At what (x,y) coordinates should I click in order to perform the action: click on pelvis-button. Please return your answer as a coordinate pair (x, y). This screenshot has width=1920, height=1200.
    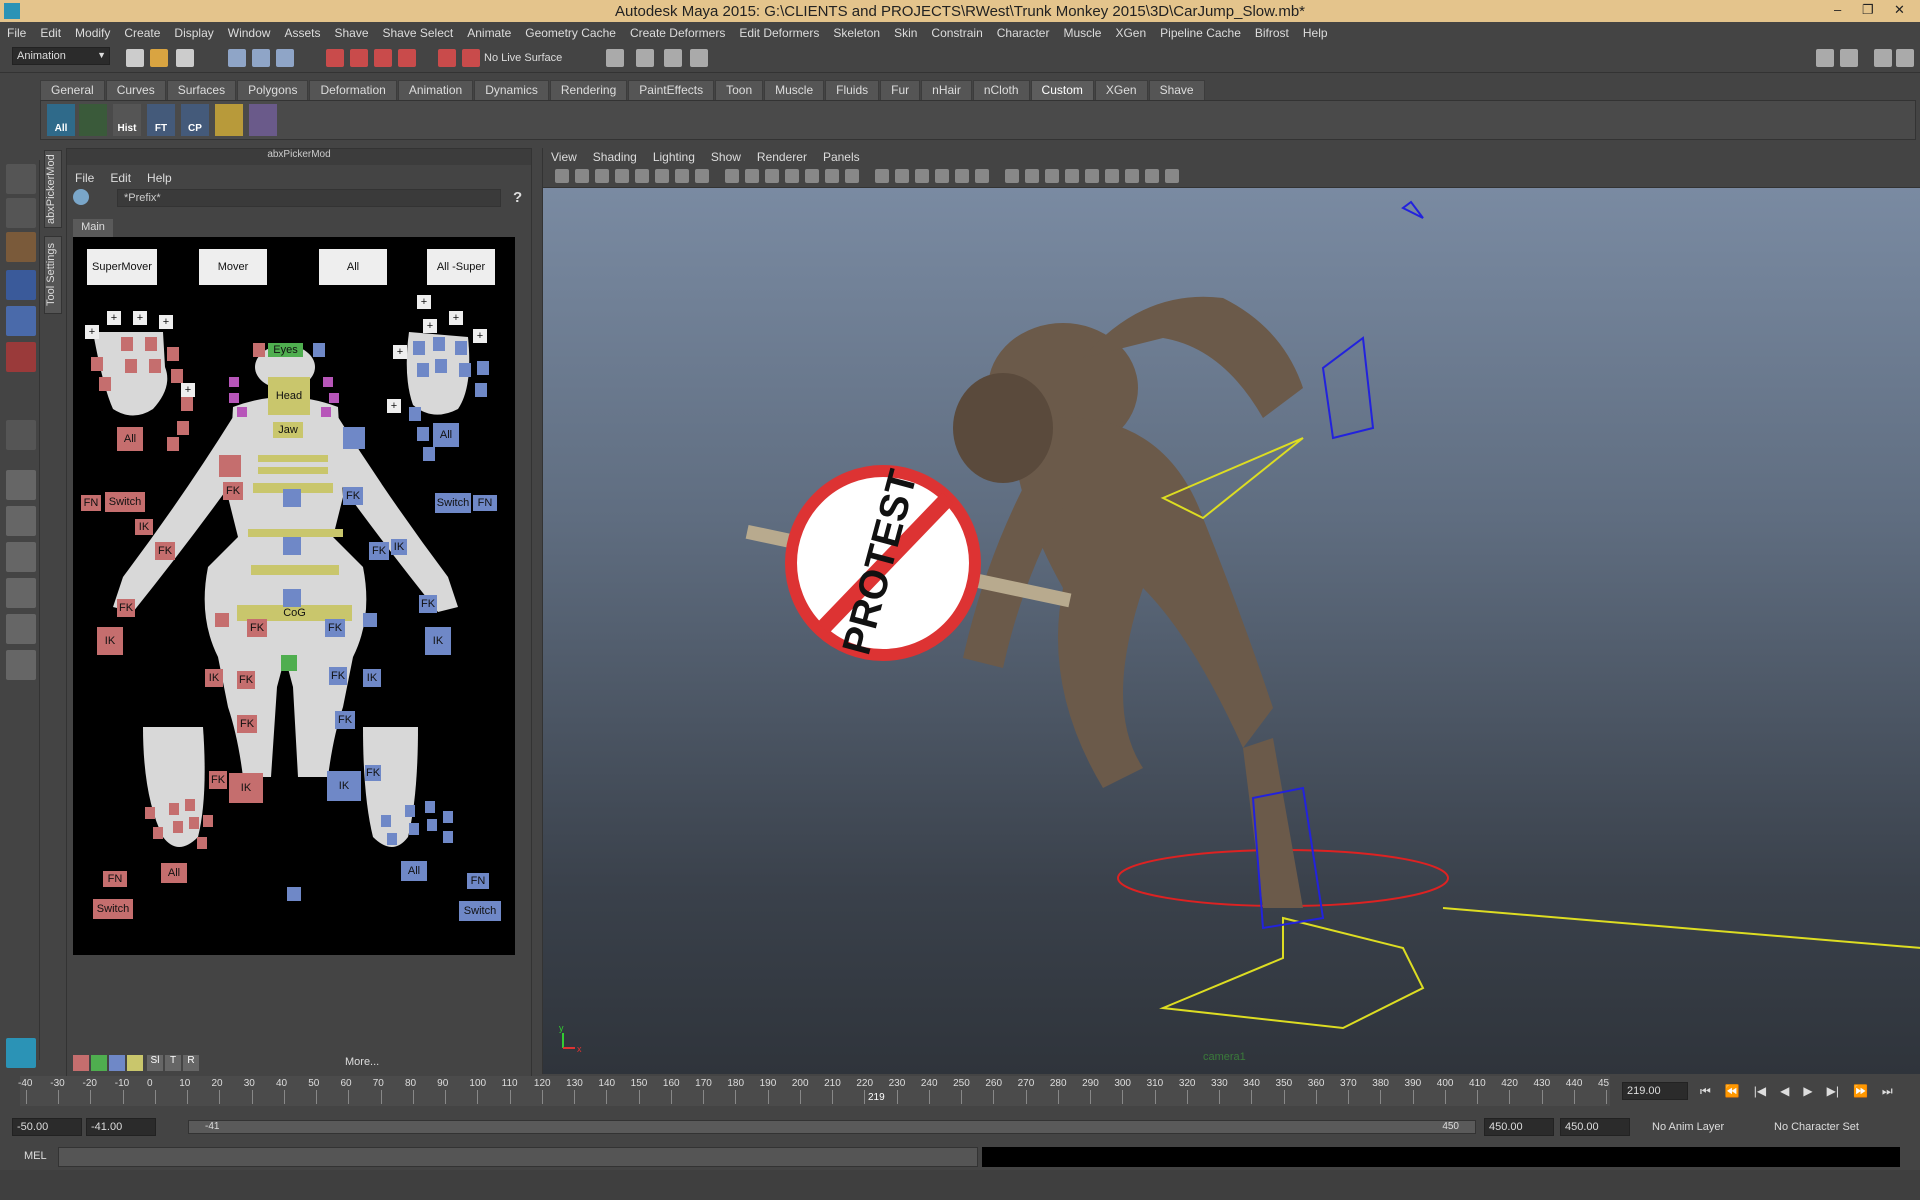
    Looking at the image, I should click on (292, 598).